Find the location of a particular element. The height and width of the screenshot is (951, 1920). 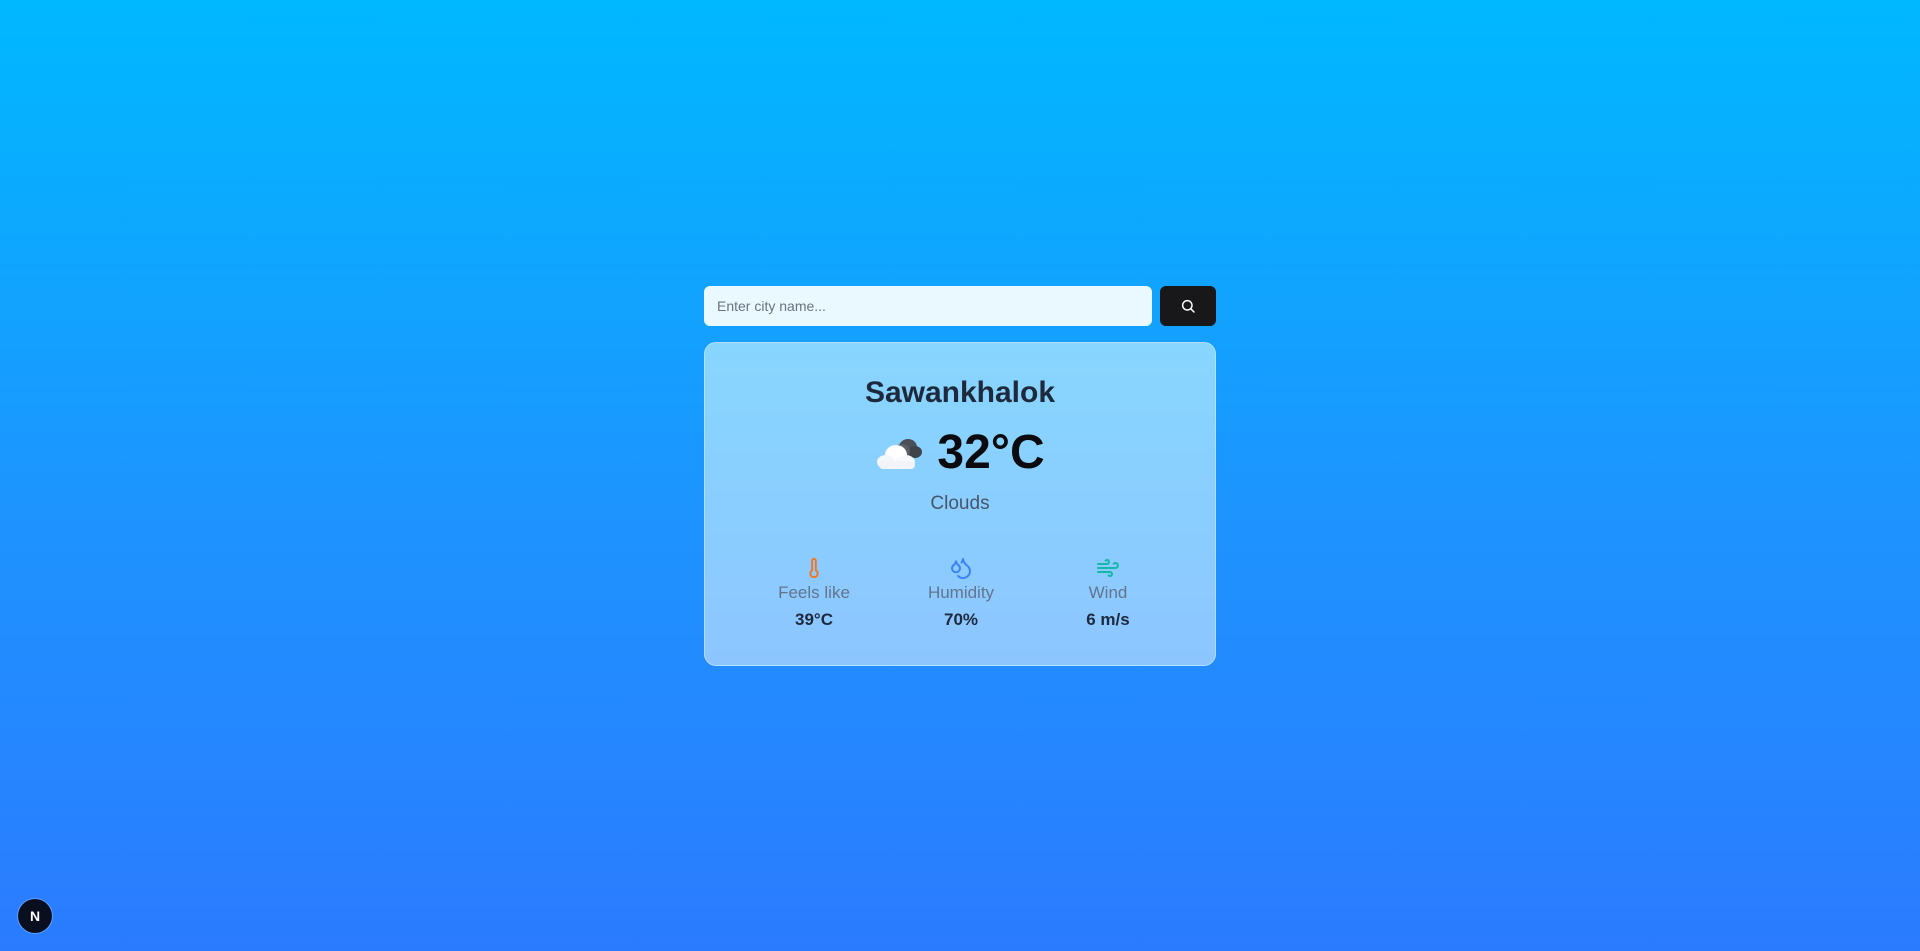

stat-label: Humidity is located at coordinates (961, 592).